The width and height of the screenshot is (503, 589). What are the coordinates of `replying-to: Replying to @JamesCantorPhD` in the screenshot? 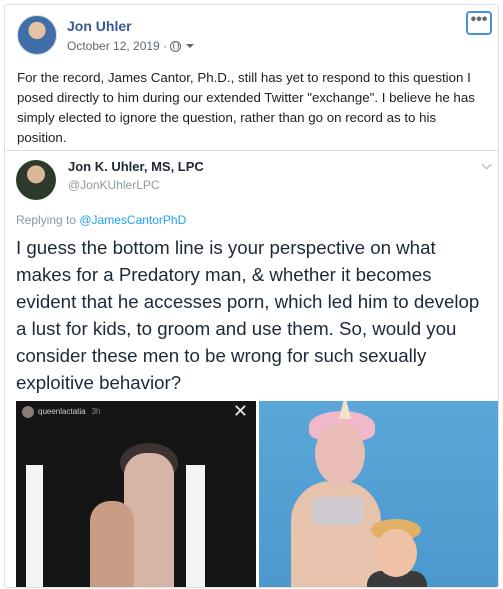 It's located at (101, 220).